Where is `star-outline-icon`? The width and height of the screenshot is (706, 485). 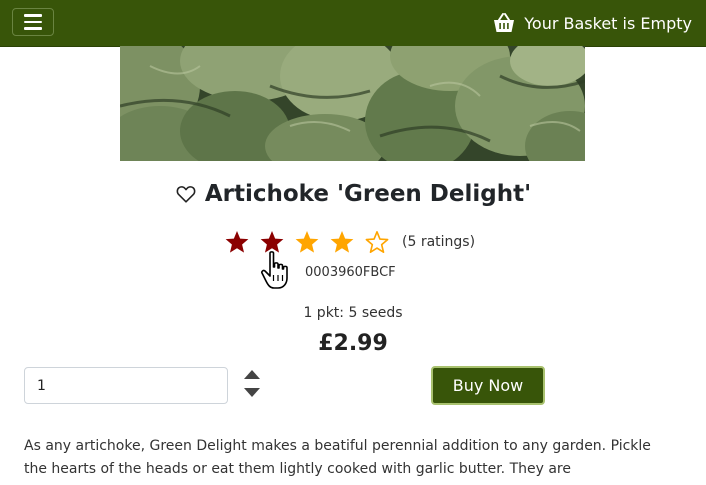
star-outline-icon is located at coordinates (377, 242).